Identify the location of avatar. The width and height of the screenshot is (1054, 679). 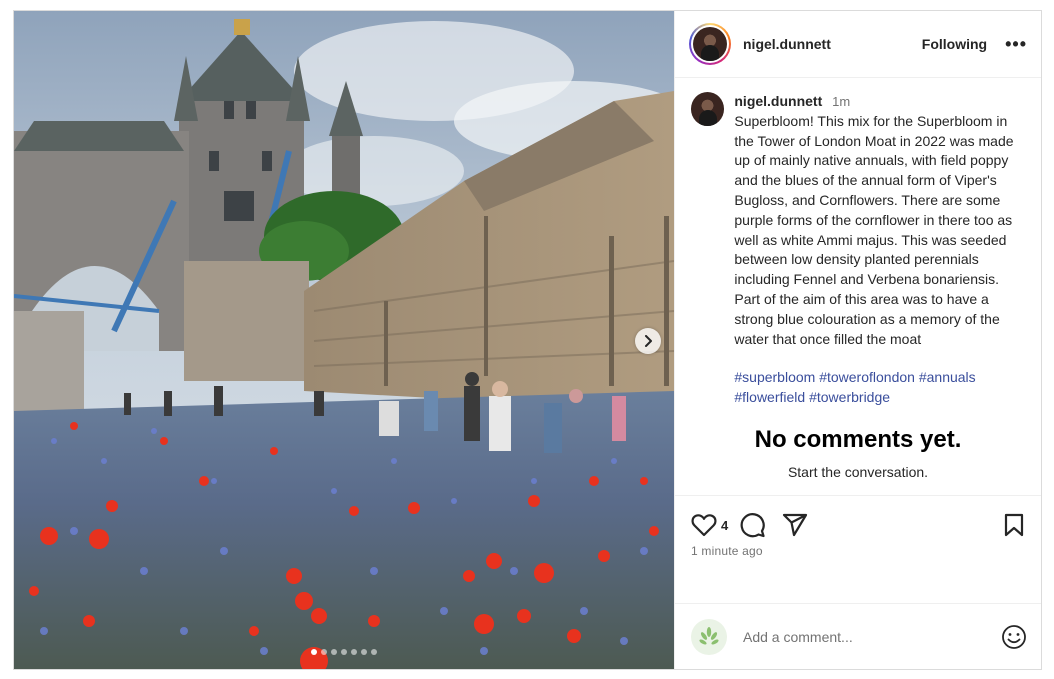
(710, 44).